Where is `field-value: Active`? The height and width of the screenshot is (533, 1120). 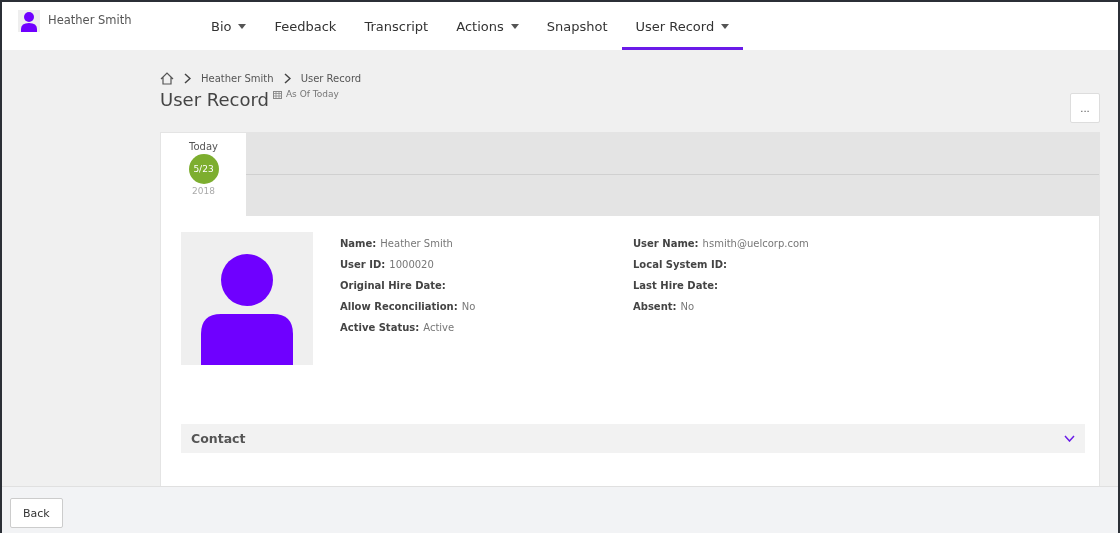
field-value: Active is located at coordinates (439, 327).